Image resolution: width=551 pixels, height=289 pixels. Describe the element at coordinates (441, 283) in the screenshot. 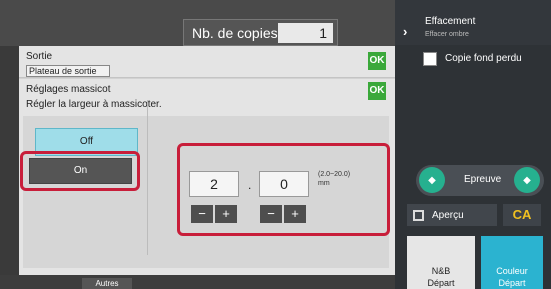

I see `bw-start-sublabel: Départ` at that location.